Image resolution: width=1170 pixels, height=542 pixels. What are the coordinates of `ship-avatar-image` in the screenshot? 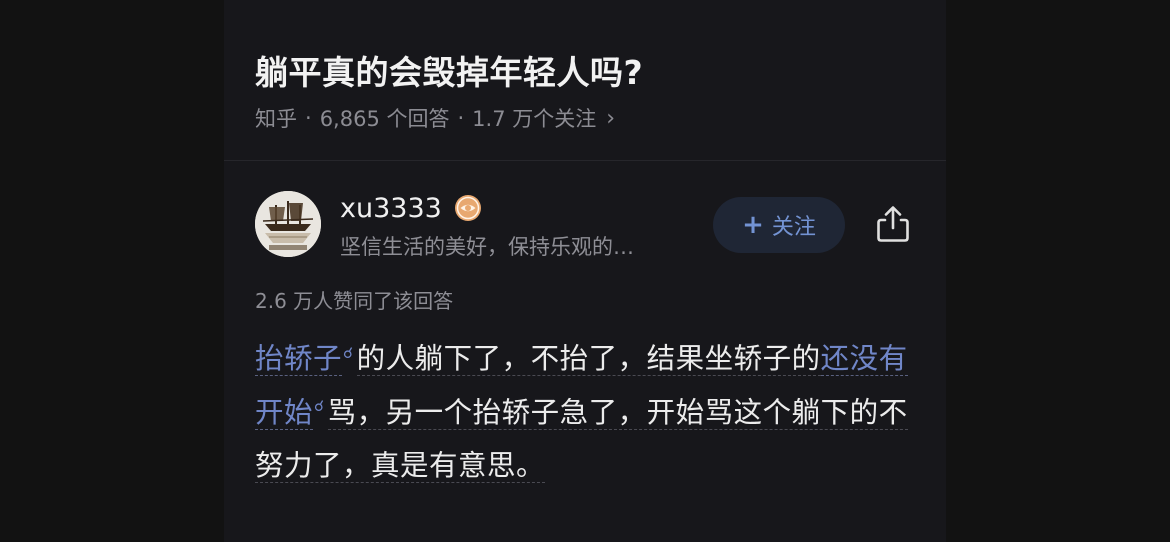 It's located at (288, 224).